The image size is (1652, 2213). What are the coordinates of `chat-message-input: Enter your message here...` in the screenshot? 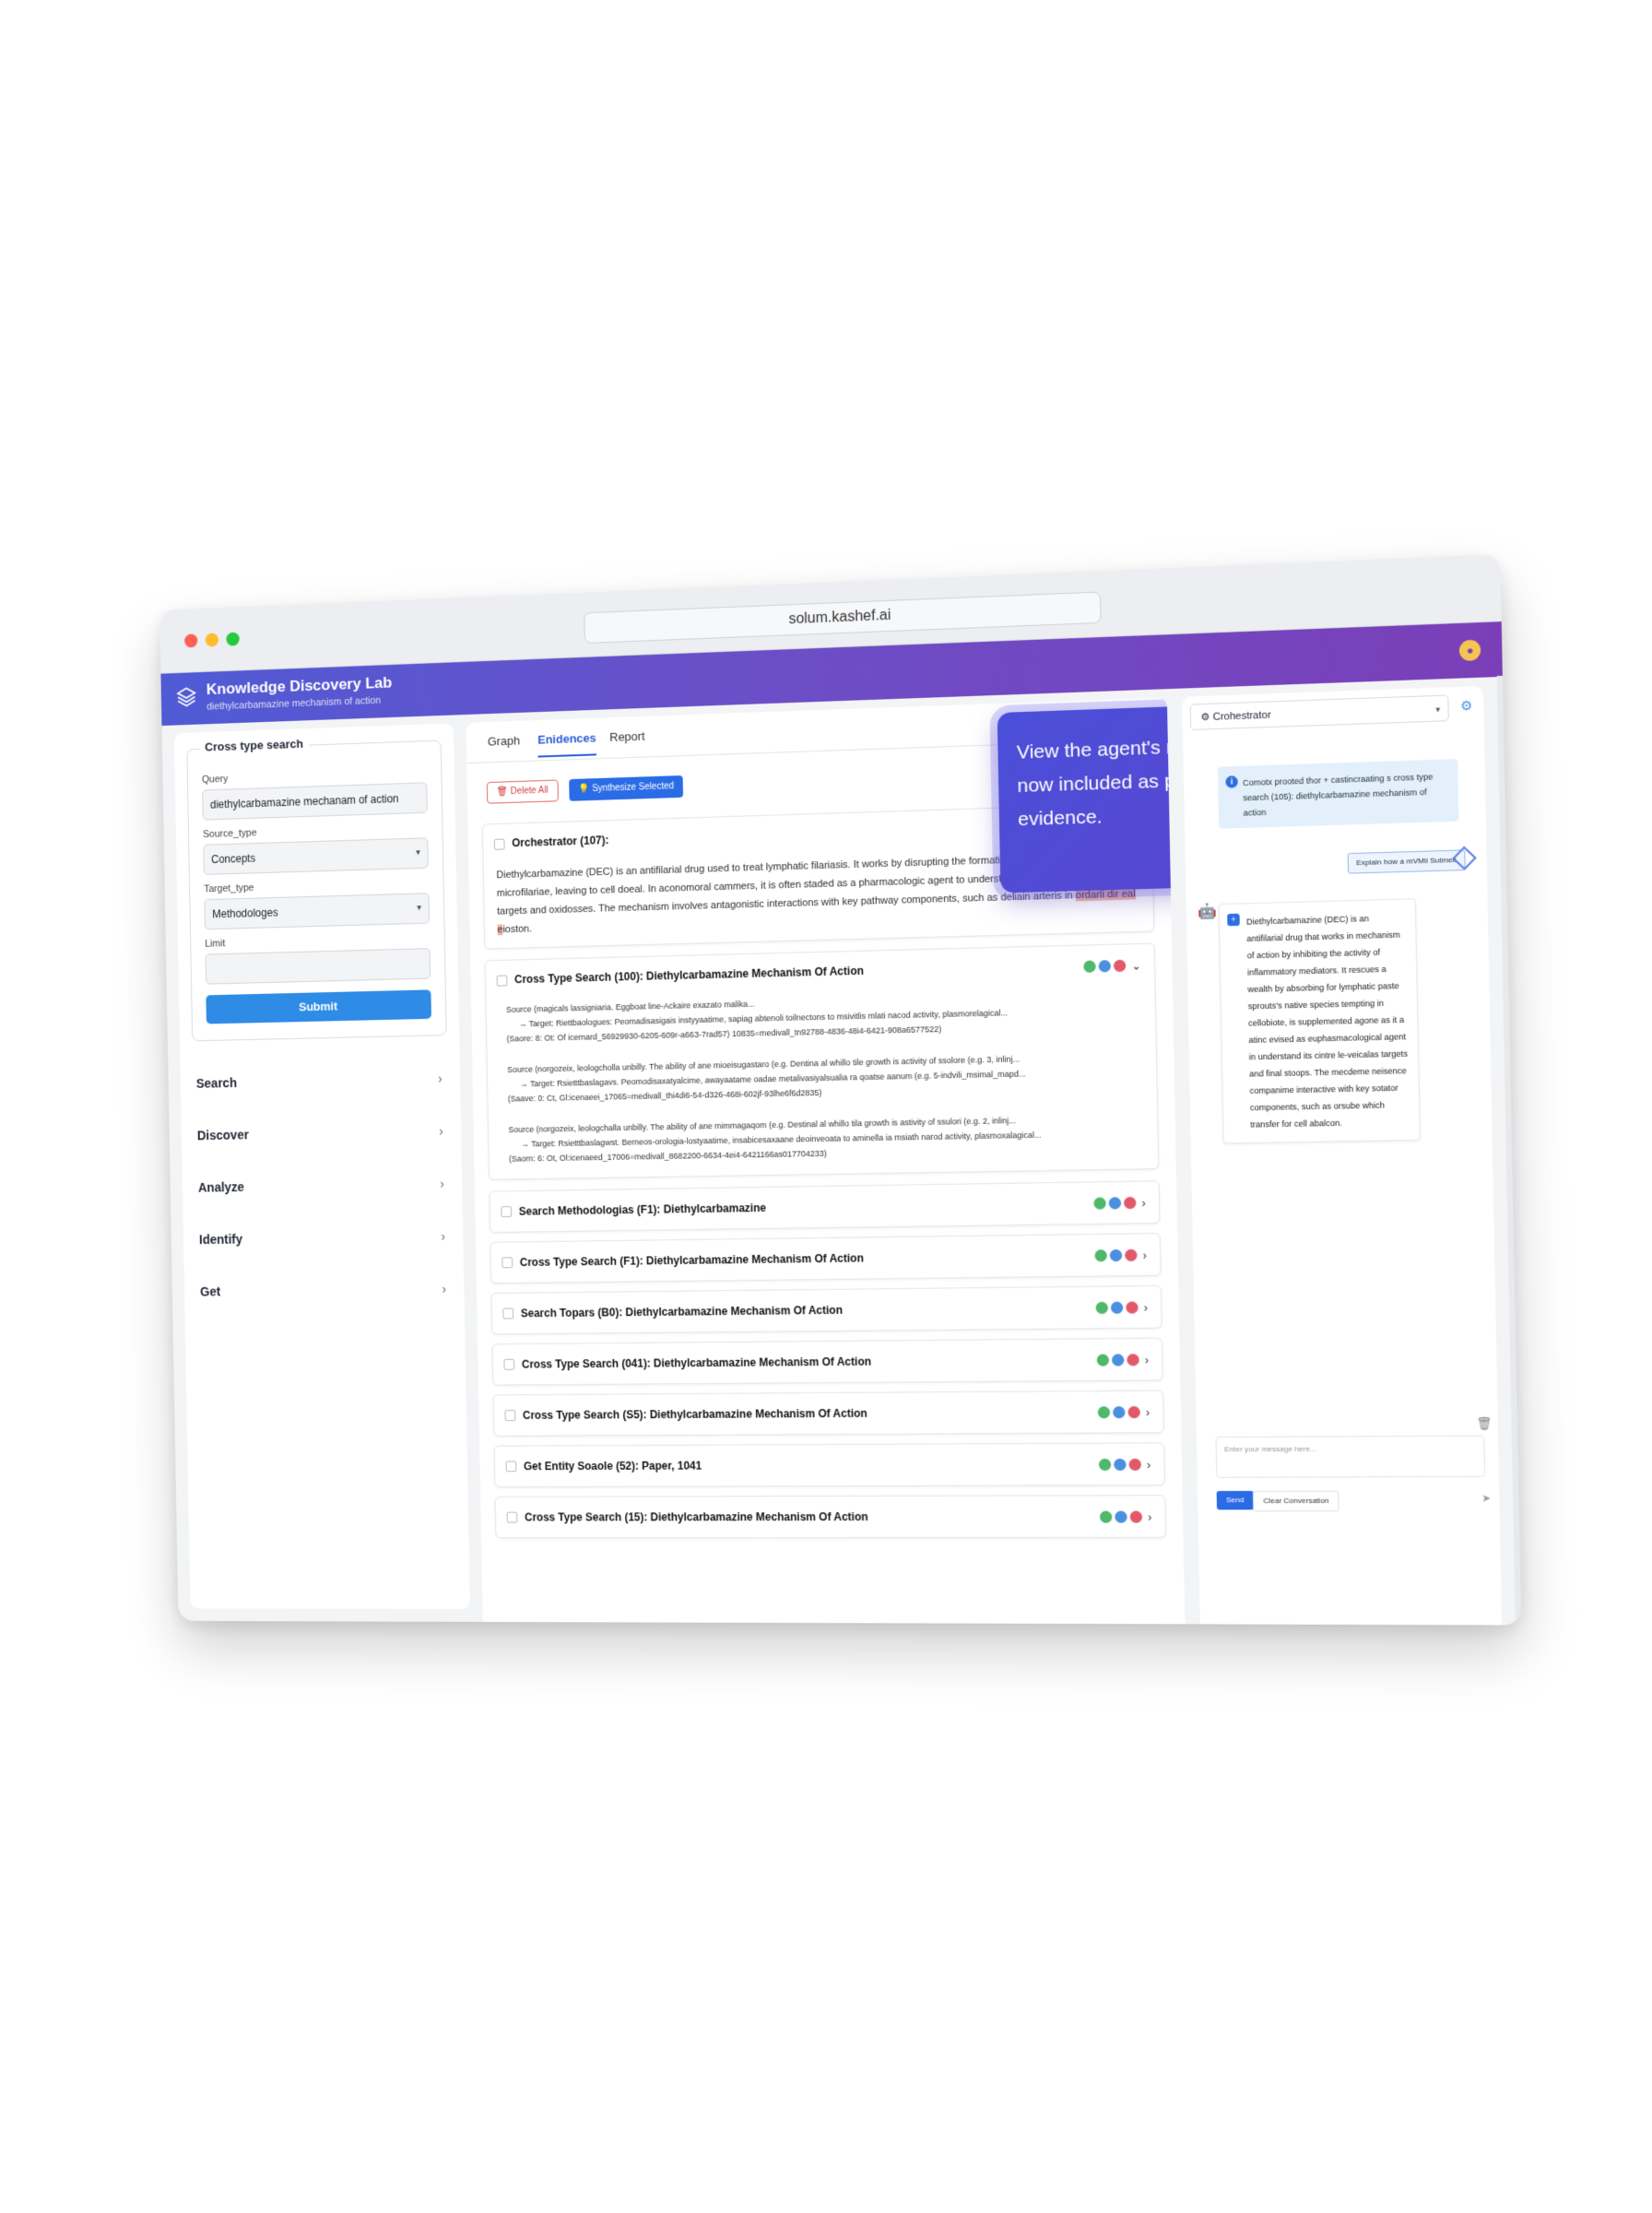 It's located at (1350, 1456).